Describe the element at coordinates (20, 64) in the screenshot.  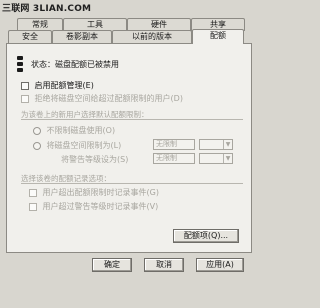
I see `traffic-light-icon` at that location.